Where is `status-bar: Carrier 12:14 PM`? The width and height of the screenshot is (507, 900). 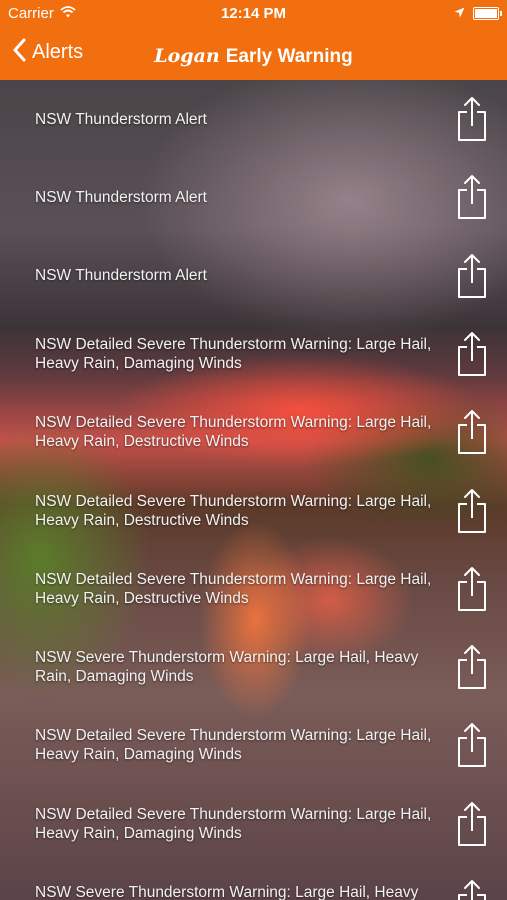 status-bar: Carrier 12:14 PM is located at coordinates (253, 14).